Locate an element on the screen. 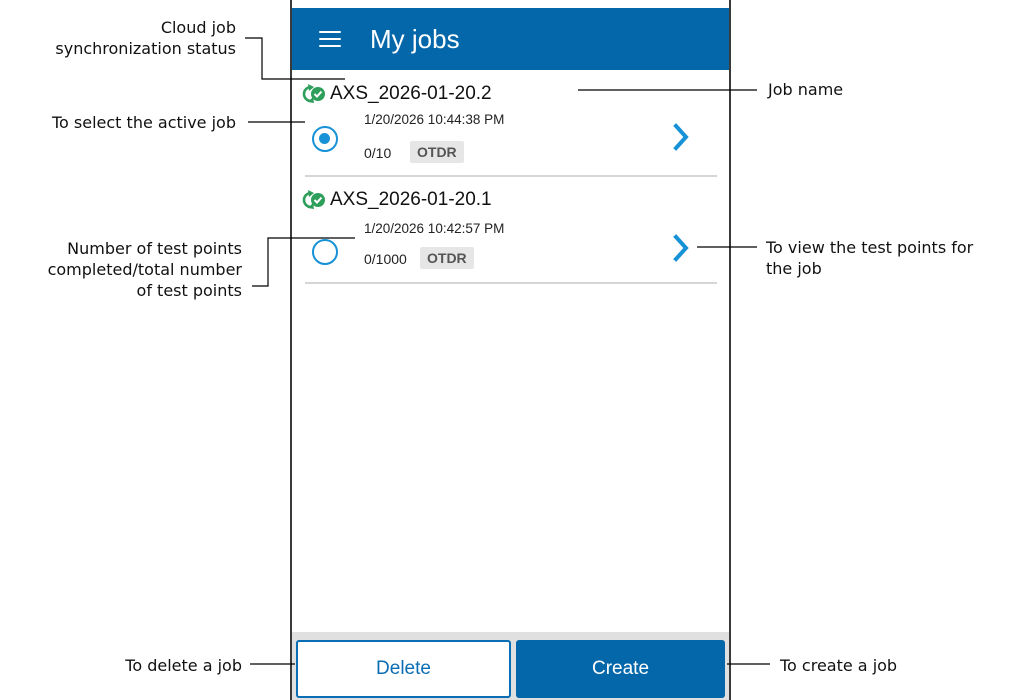  test-points-count: 0/1000 is located at coordinates (385, 259).